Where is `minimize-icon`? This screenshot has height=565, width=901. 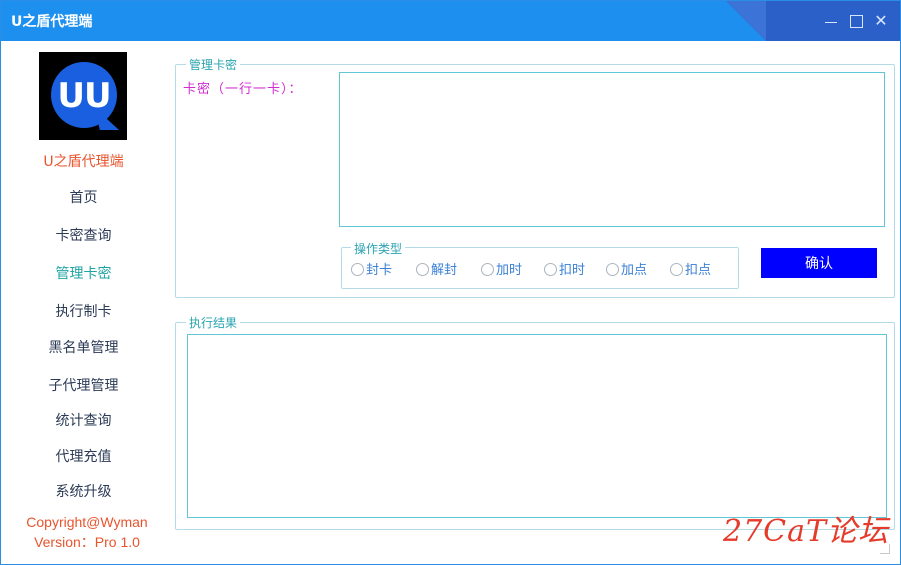 minimize-icon is located at coordinates (831, 21).